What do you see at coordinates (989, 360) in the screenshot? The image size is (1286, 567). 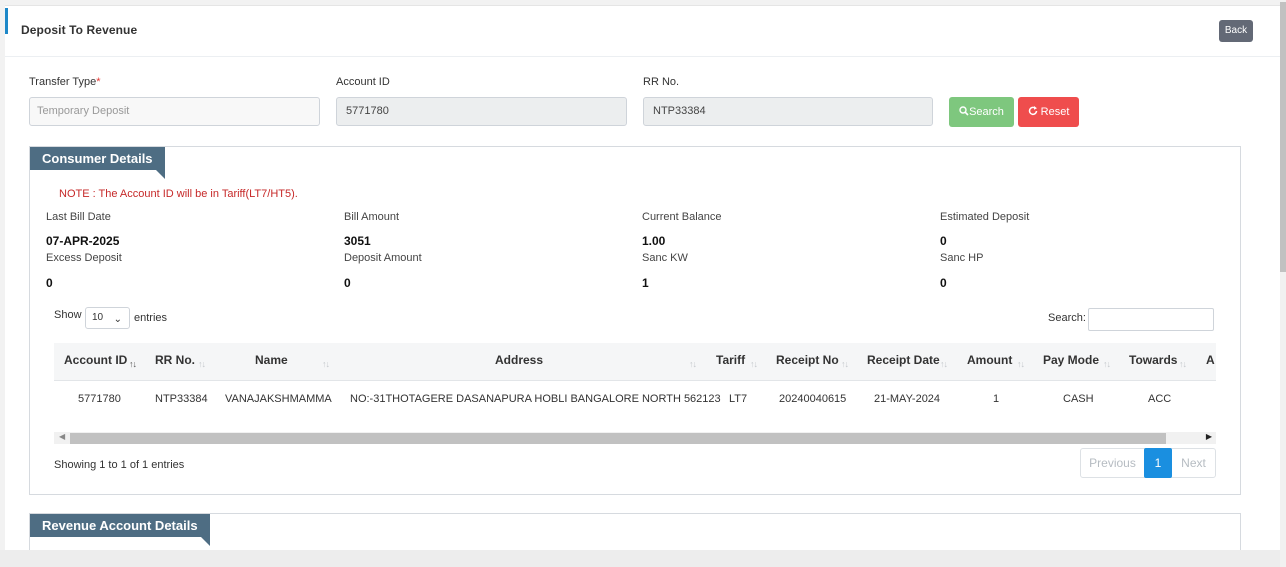 I see `col-amount: Amount` at bounding box center [989, 360].